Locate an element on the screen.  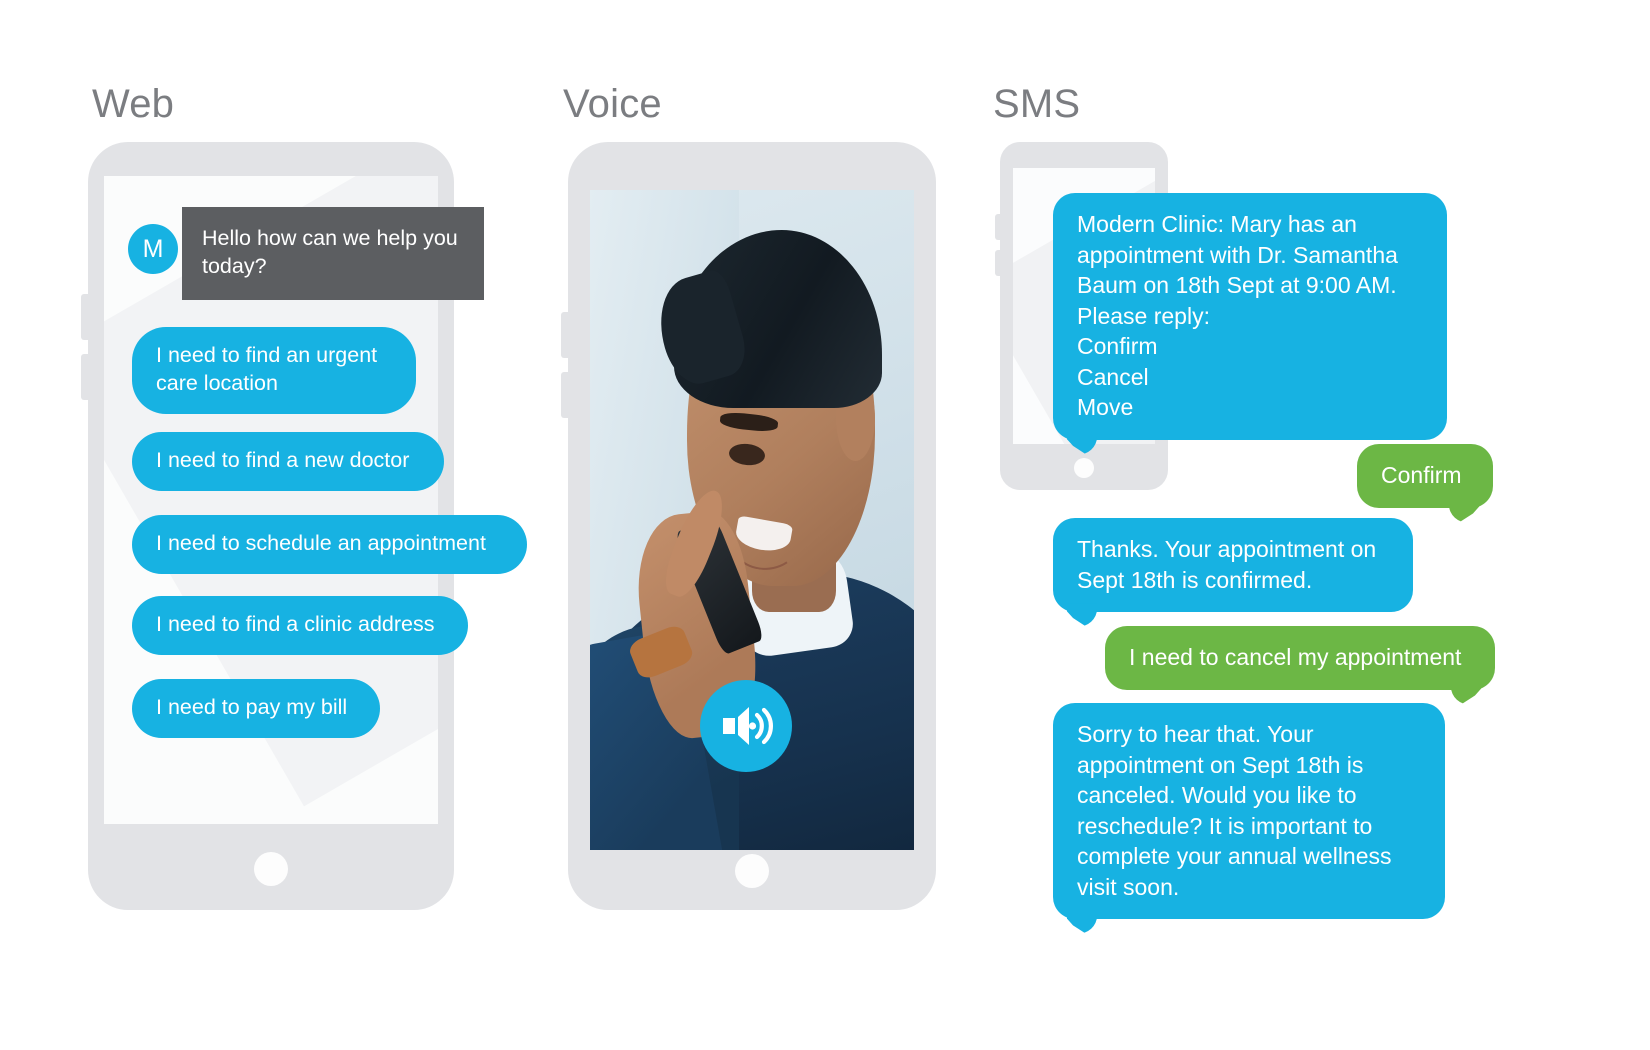
sms-message-outgoing-confirm: Confirm is located at coordinates (1425, 476).